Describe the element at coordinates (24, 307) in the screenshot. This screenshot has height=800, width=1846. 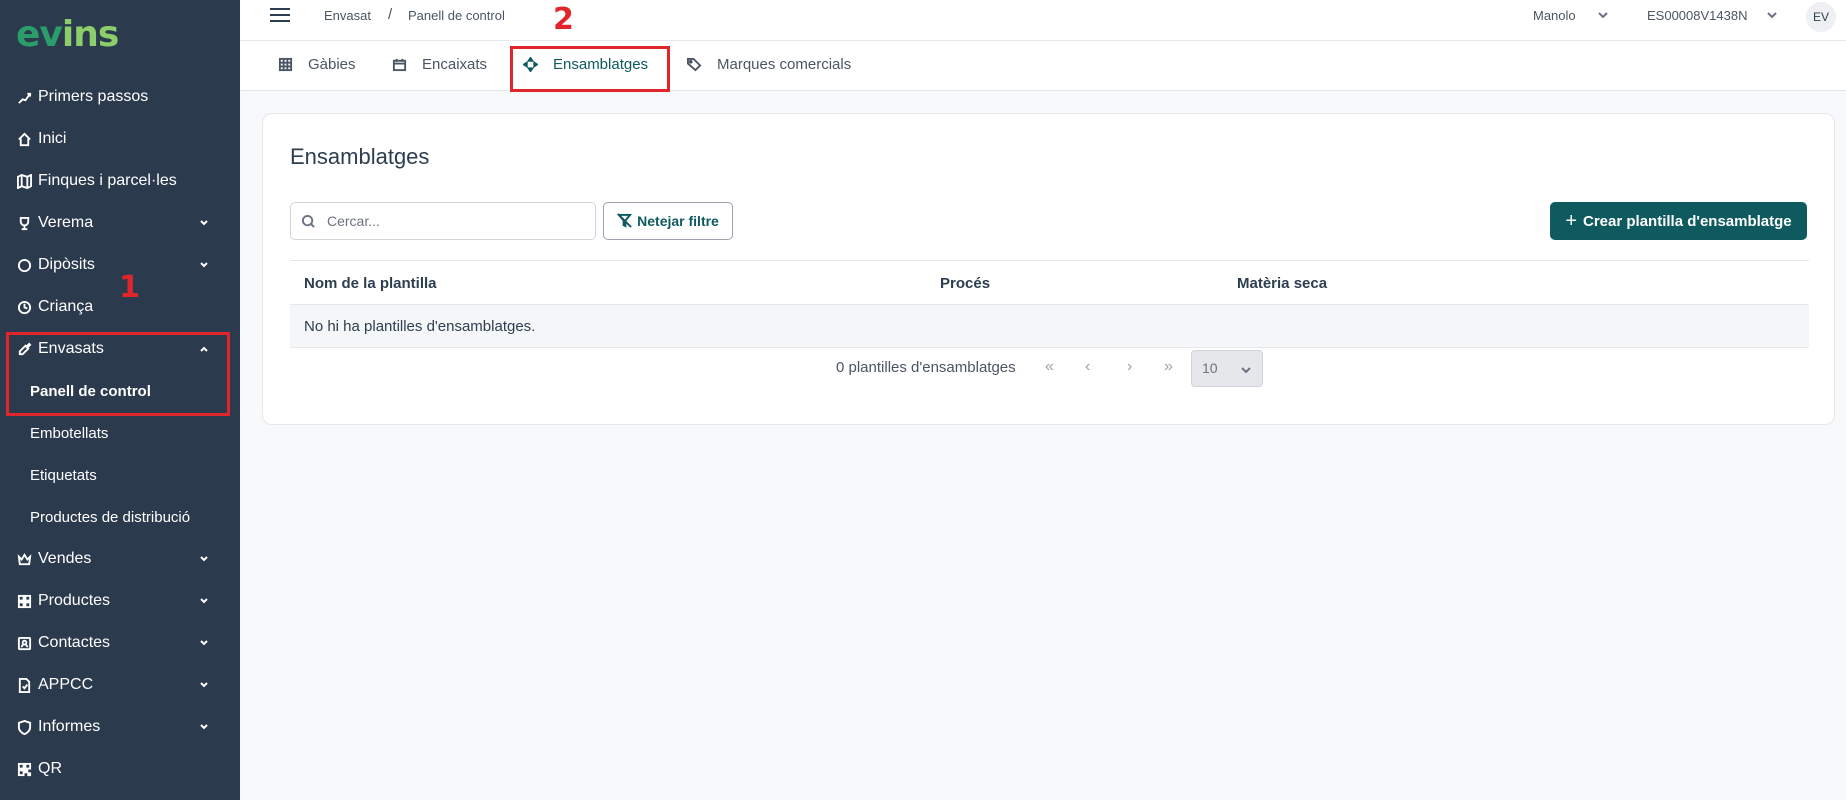
I see `clock-icon` at that location.